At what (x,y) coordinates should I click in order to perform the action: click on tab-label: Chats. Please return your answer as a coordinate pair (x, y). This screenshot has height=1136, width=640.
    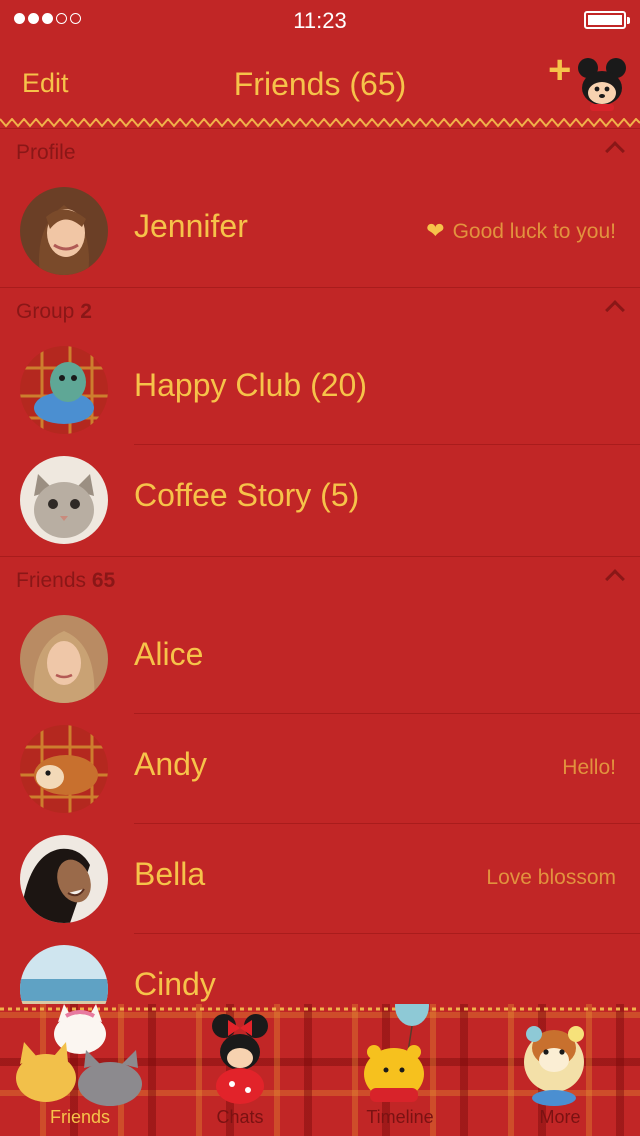
    Looking at the image, I should click on (240, 1117).